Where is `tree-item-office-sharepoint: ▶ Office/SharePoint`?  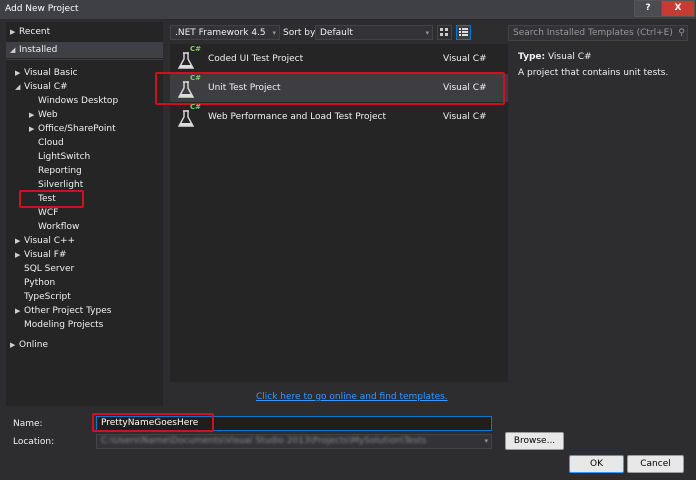
tree-item-office-sharepoint: ▶ Office/SharePoint is located at coordinates (72, 129).